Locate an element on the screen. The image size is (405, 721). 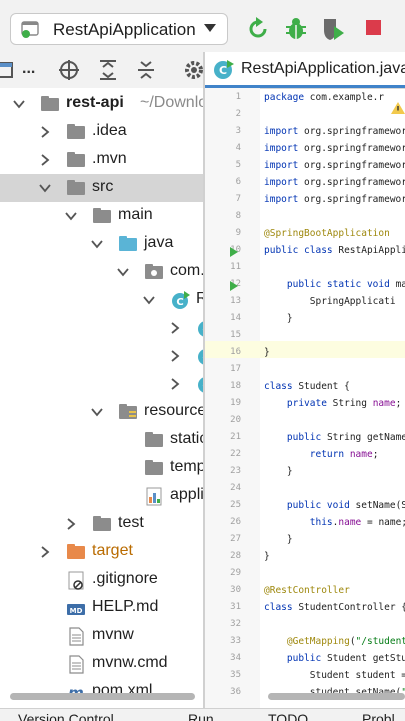
code-line: public String getName( is located at coordinates (334, 437).